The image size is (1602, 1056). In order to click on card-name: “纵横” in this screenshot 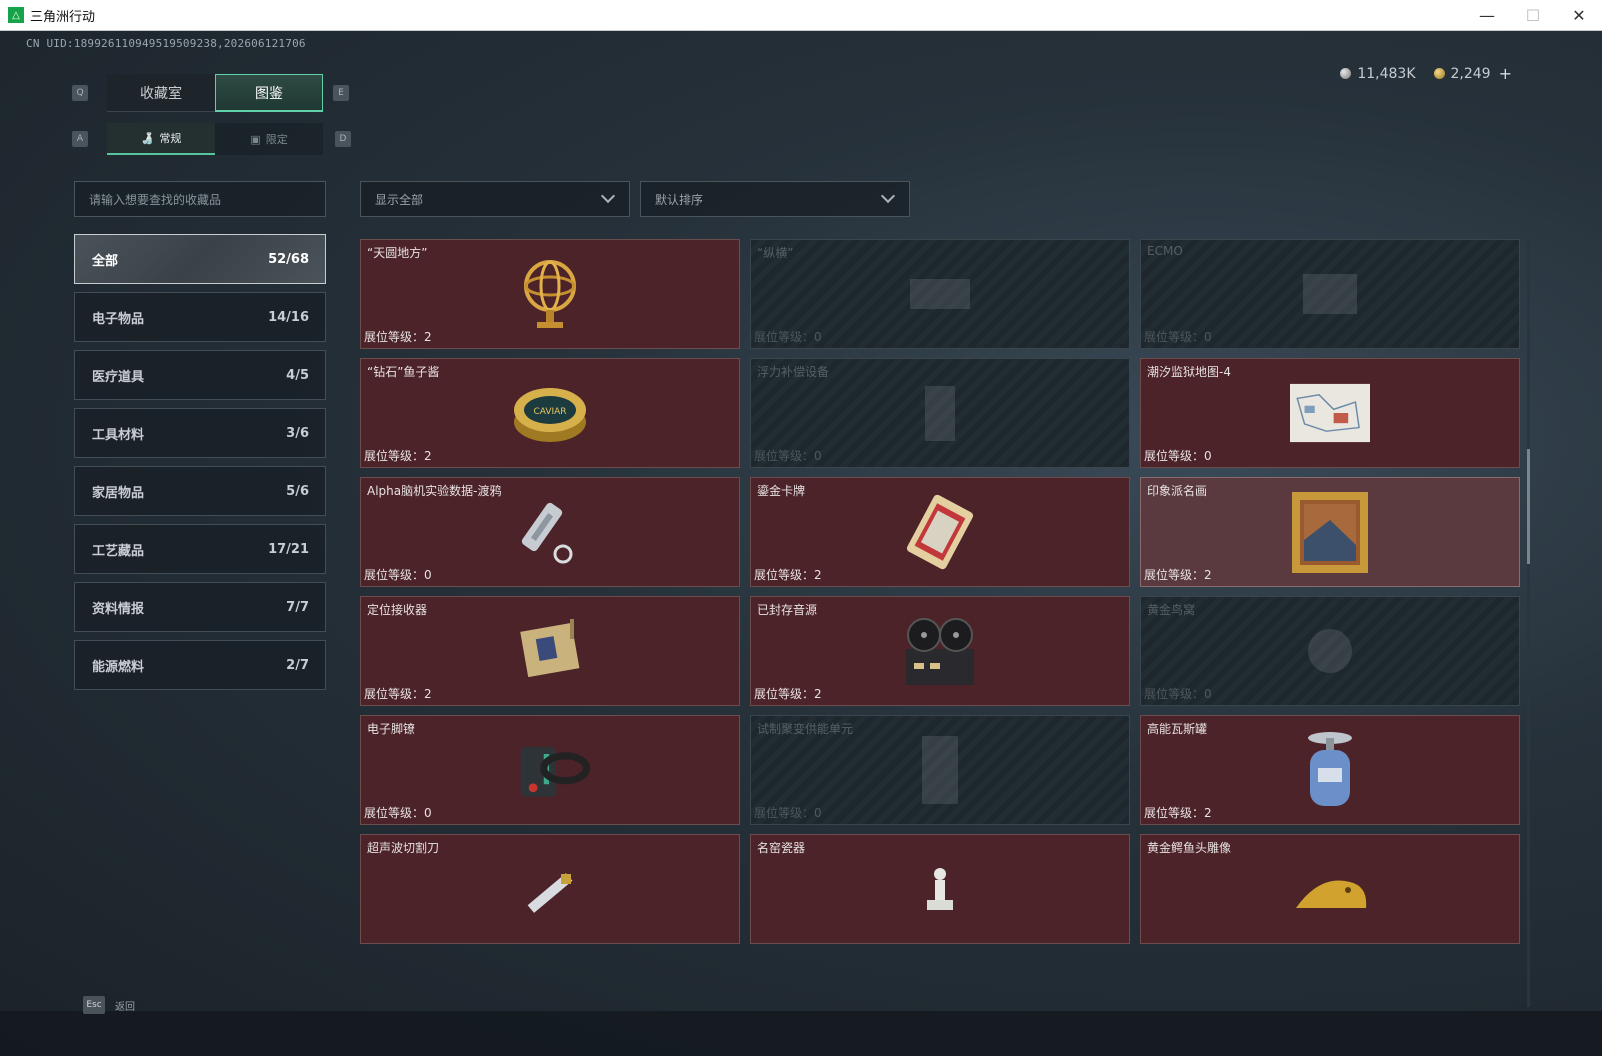, I will do `click(775, 253)`.